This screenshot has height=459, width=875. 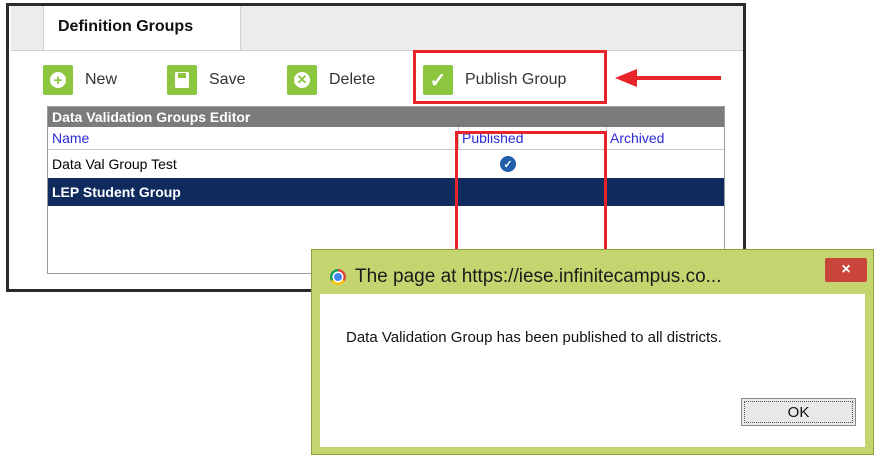 I want to click on tab-label: Definition Groups, so click(x=126, y=26).